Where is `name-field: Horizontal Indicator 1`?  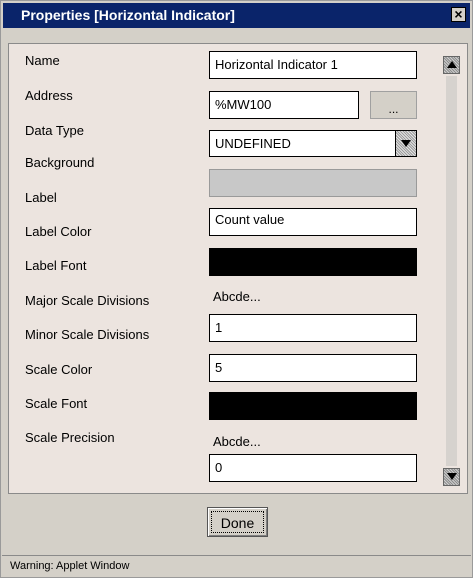
name-field: Horizontal Indicator 1 is located at coordinates (313, 65).